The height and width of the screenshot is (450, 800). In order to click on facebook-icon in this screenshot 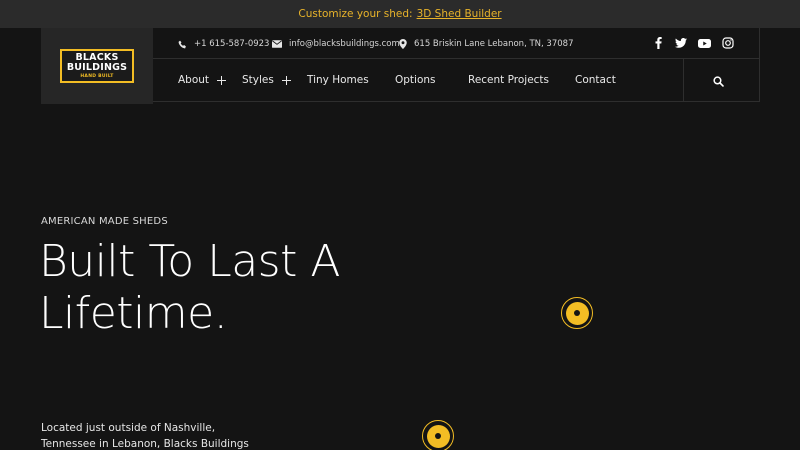, I will do `click(658, 43)`.